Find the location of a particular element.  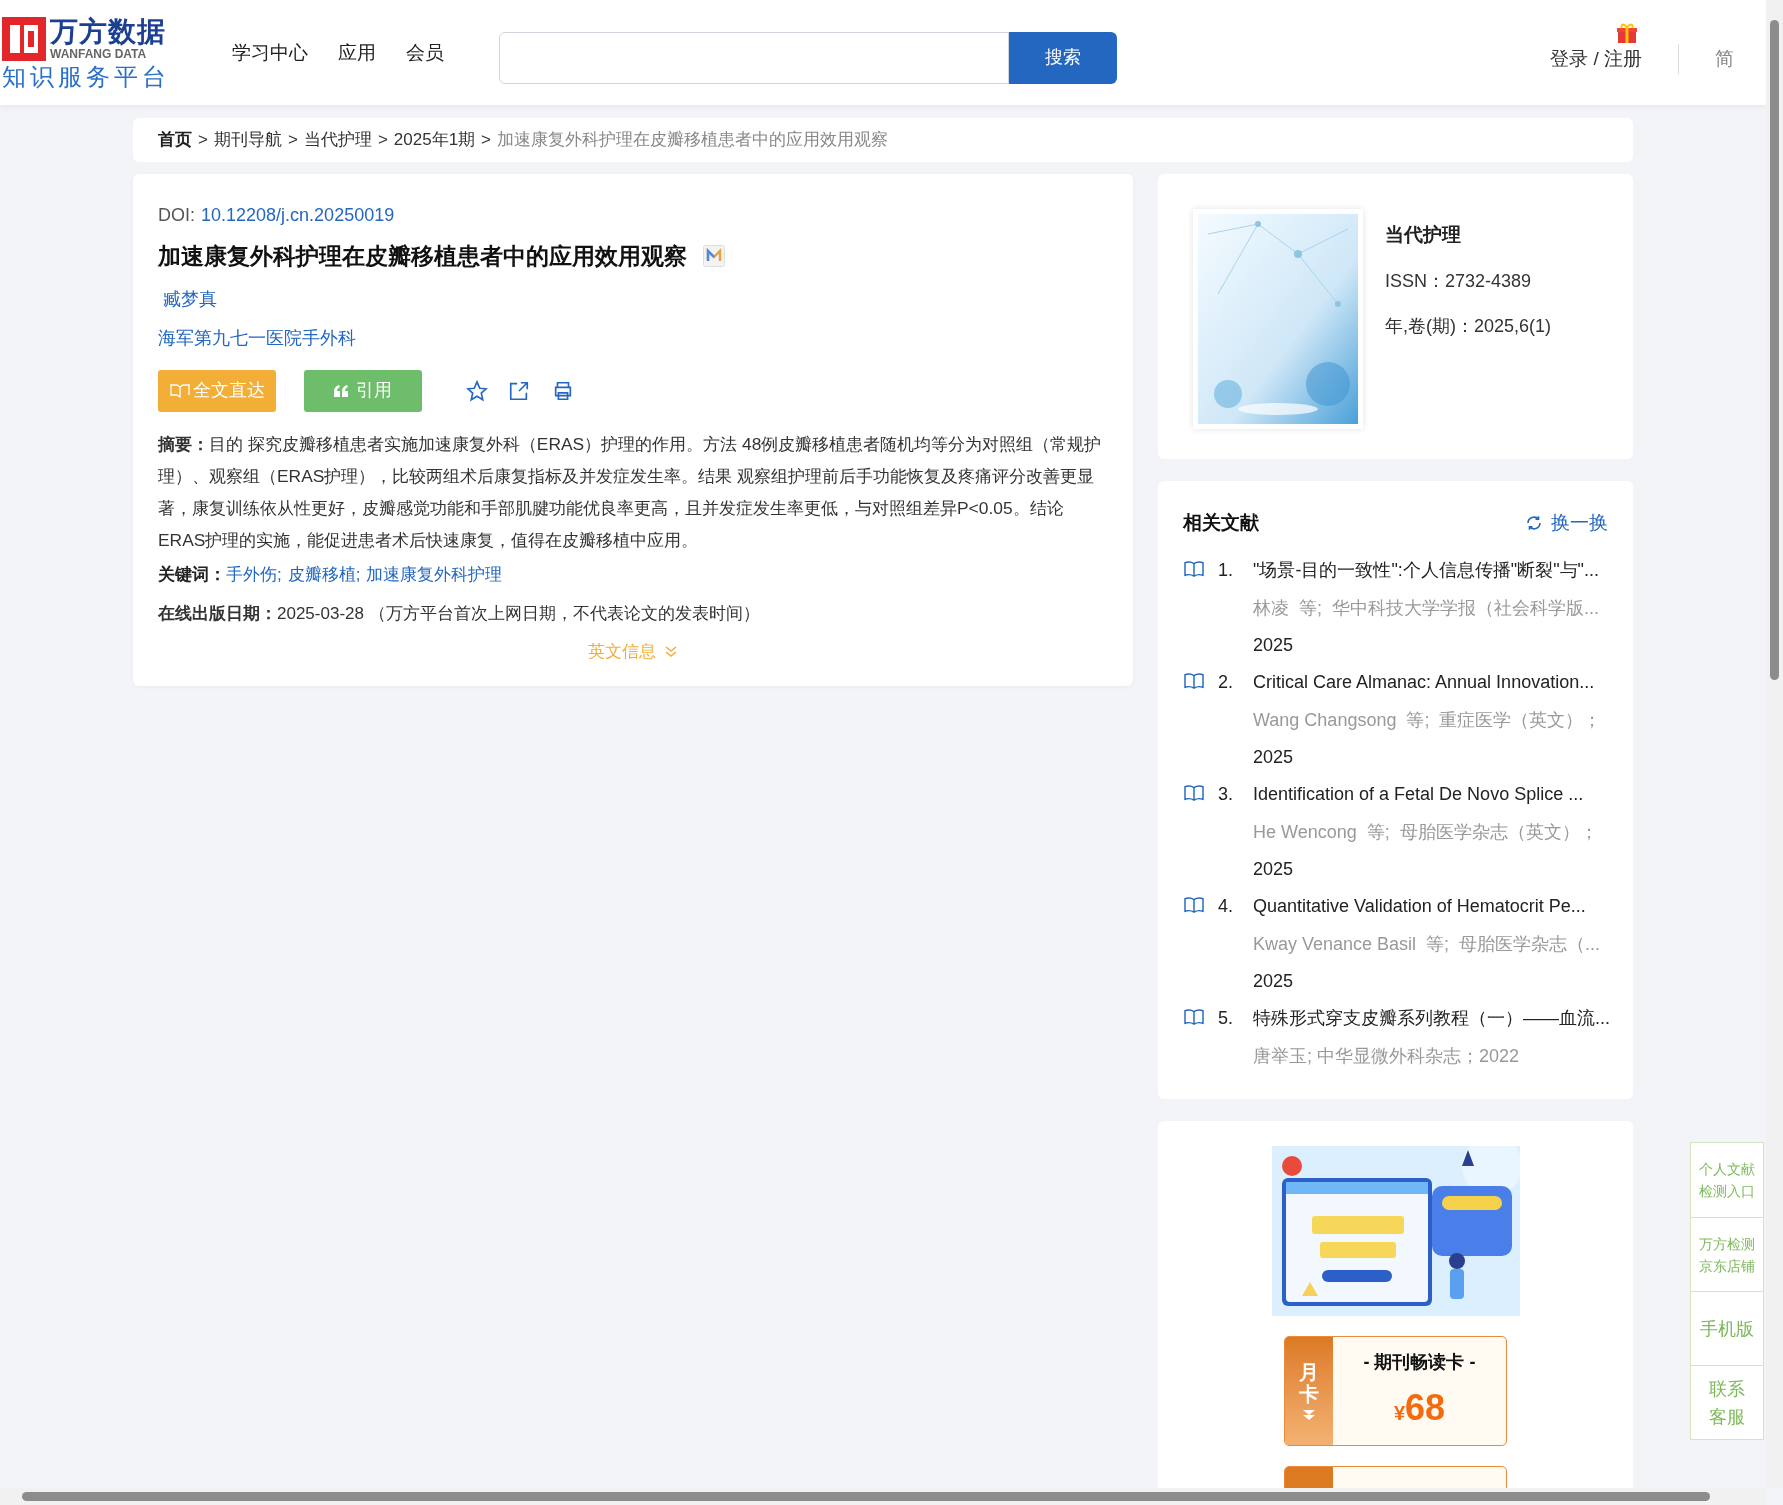

item-number: 5. is located at coordinates (1226, 1018).